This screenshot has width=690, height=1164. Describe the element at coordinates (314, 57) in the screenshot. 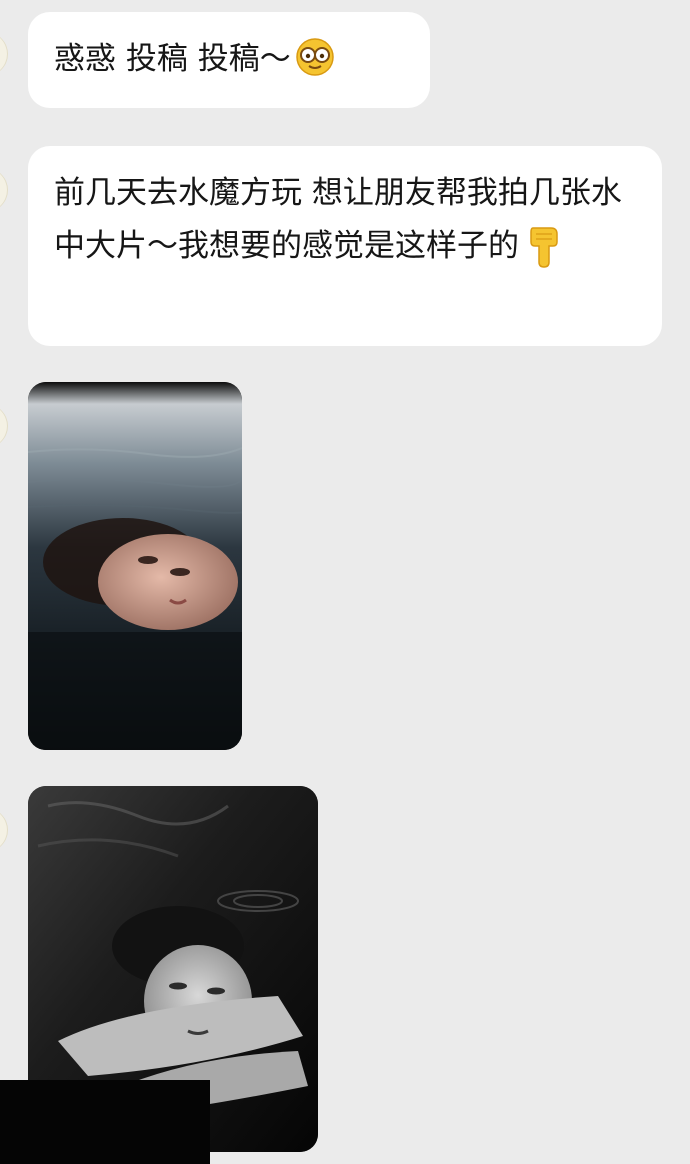

I see `nerd-glasses-emoji-icon` at that location.